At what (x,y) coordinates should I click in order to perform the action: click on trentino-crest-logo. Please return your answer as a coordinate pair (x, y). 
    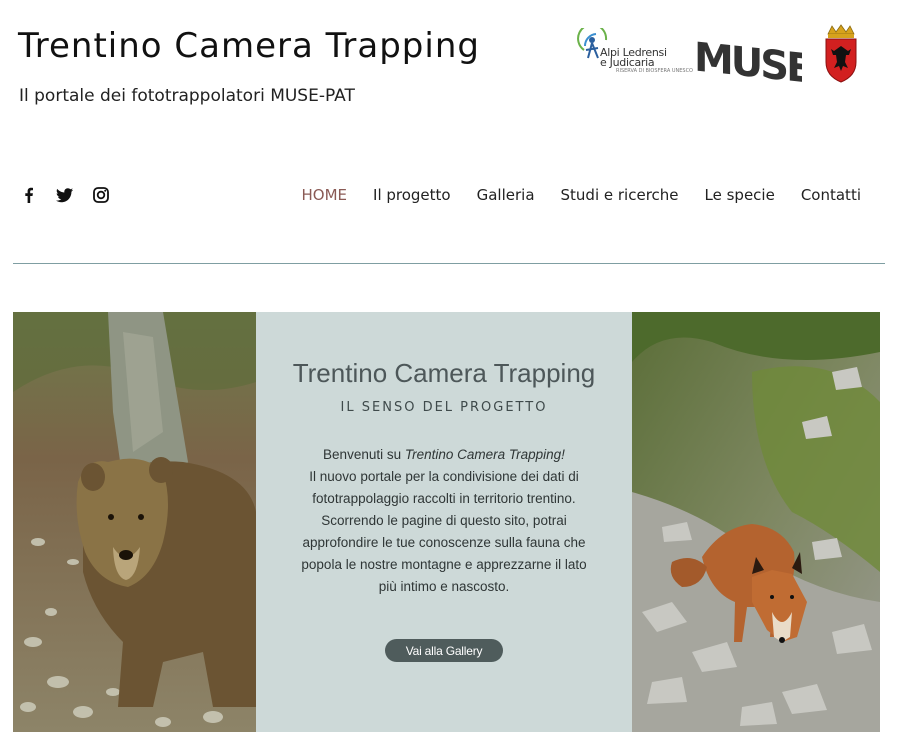
    Looking at the image, I should click on (841, 54).